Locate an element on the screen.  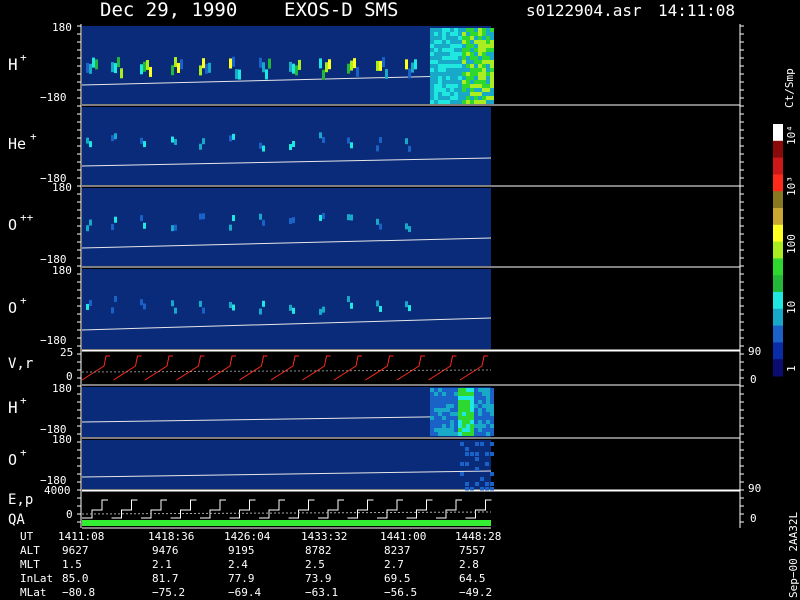
e-tick-4000: 4000 is located at coordinates (57, 490).